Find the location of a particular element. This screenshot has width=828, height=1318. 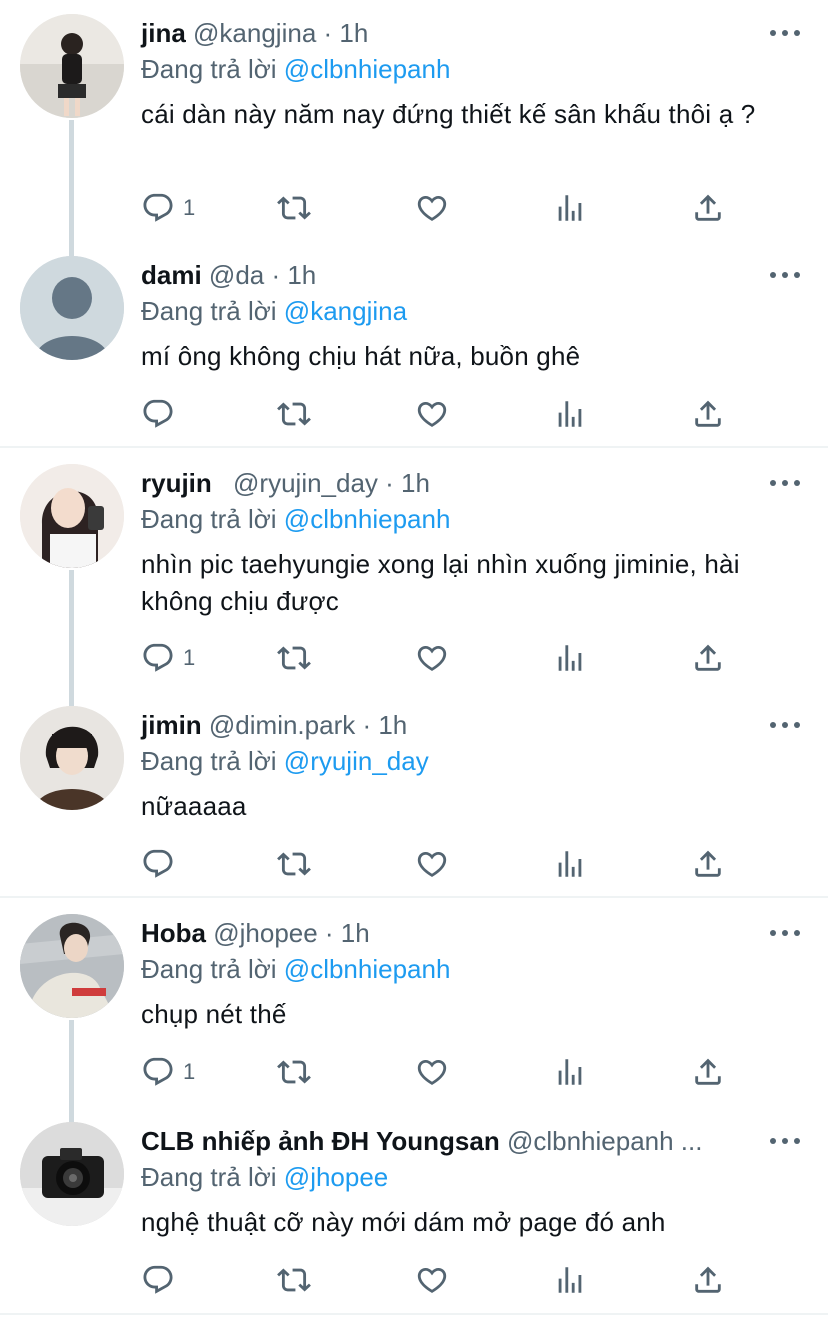

mention-link: @ryujin_day is located at coordinates (356, 761).